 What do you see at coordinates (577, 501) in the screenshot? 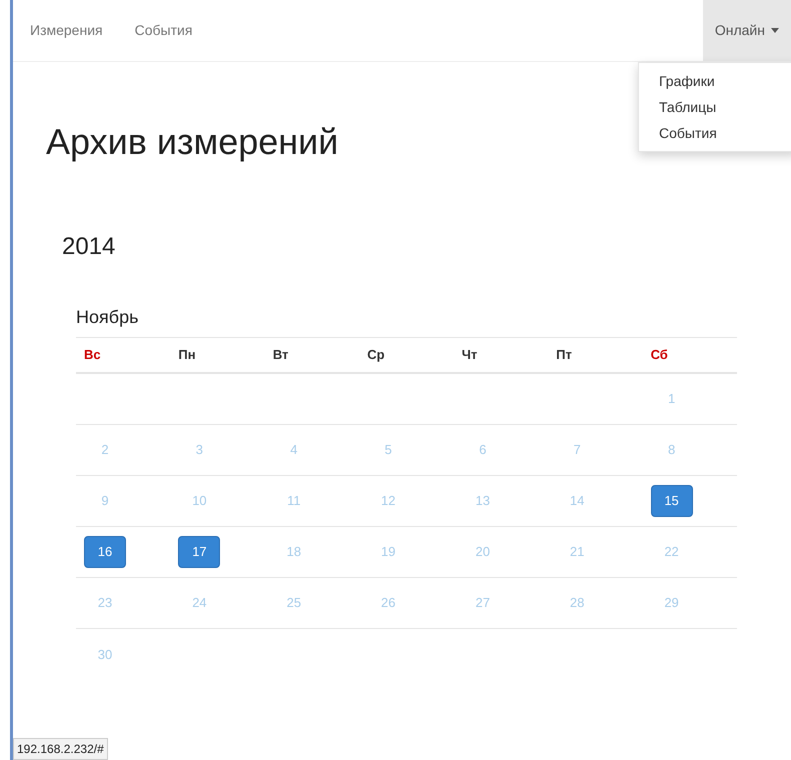
I see `calendar-day: 14` at bounding box center [577, 501].